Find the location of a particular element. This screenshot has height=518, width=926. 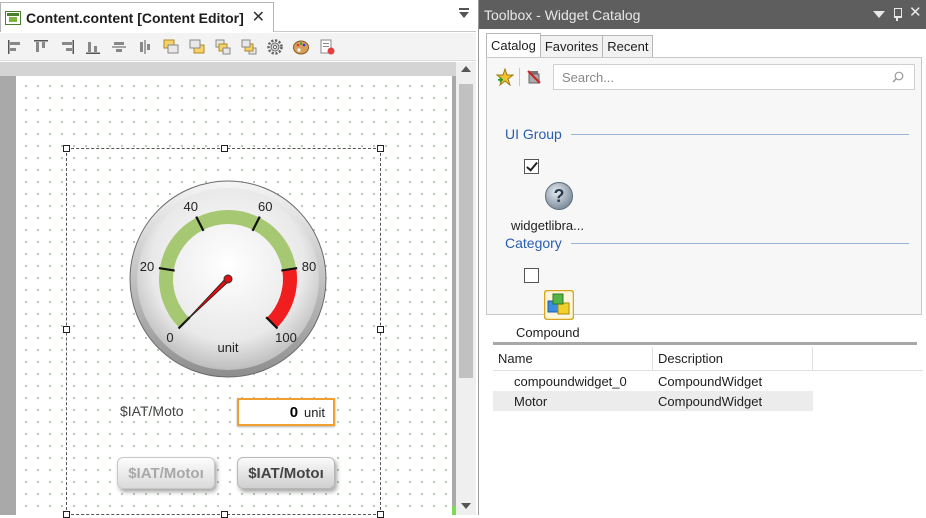

category-title: Category is located at coordinates (533, 243).